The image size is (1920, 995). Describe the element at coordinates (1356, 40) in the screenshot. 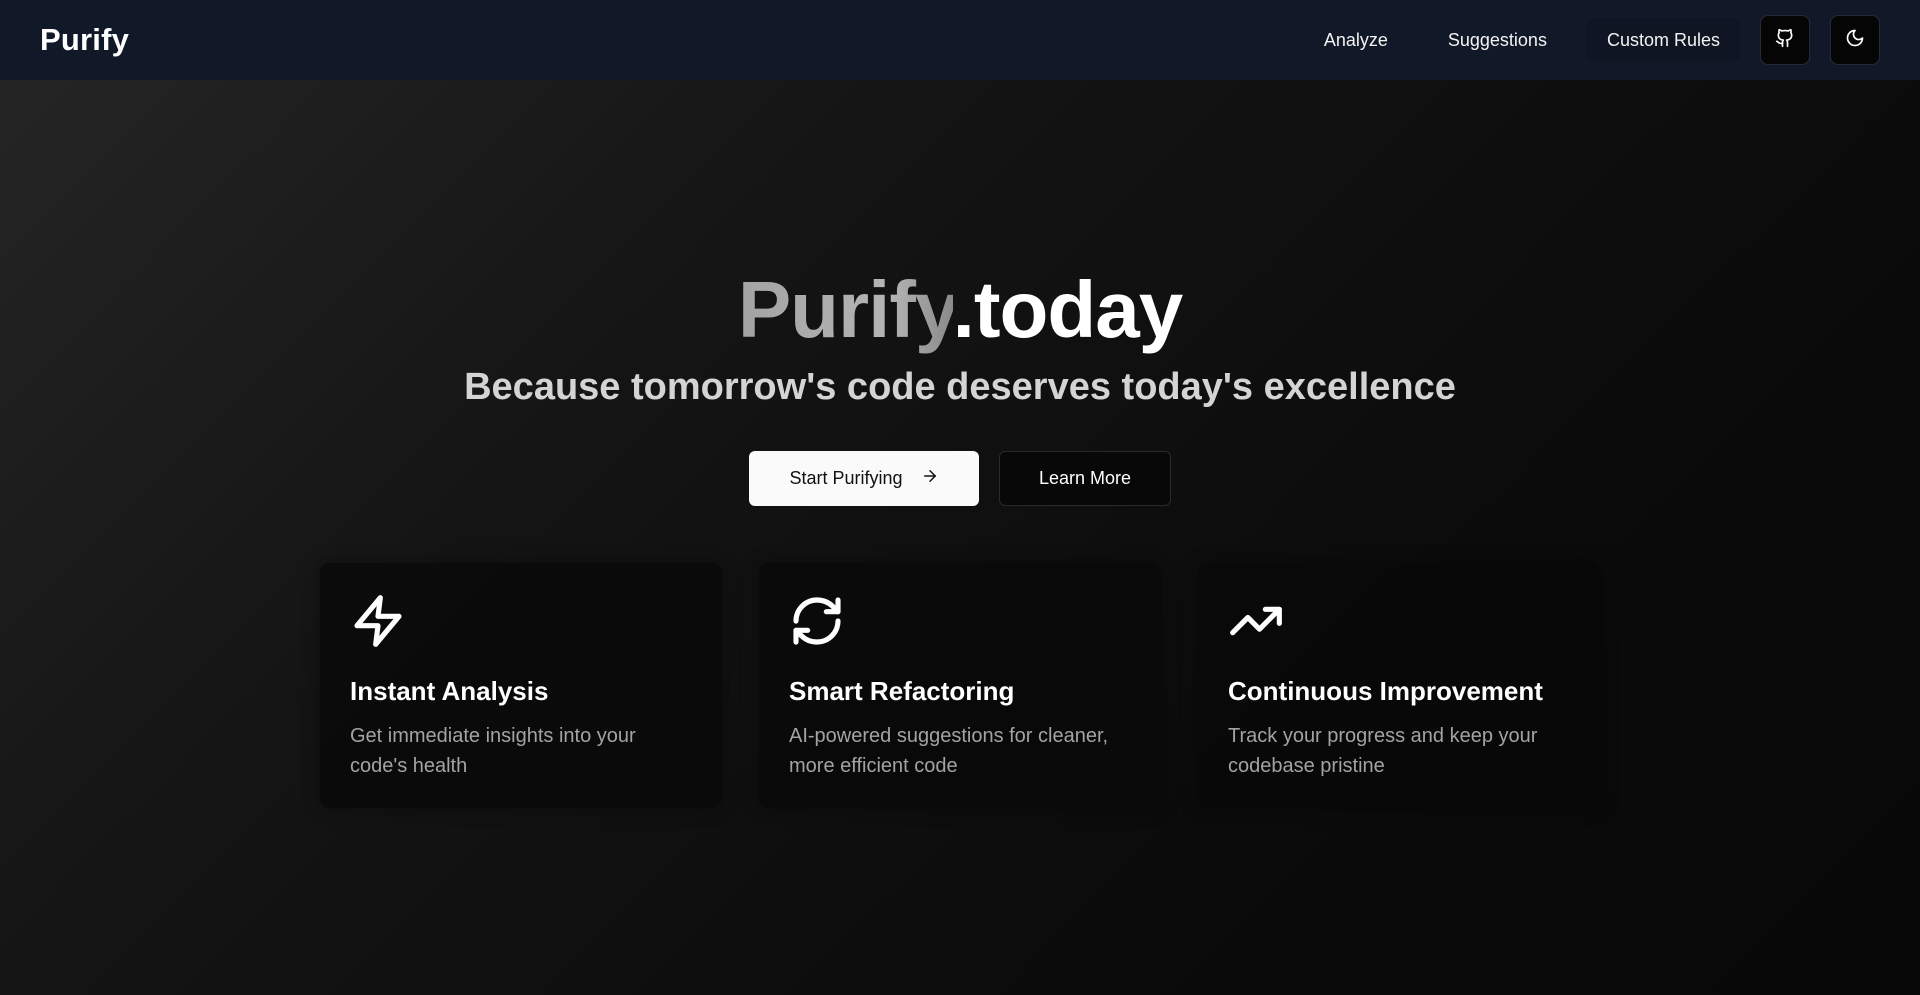

I see `nav-analyze: Analyze` at that location.